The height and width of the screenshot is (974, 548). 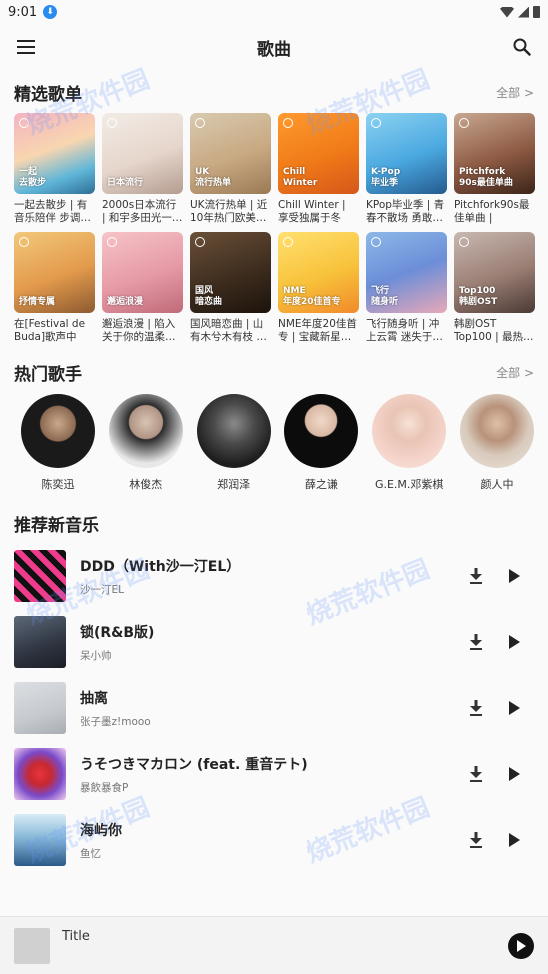 I want to click on mini-player: Title, so click(x=274, y=945).